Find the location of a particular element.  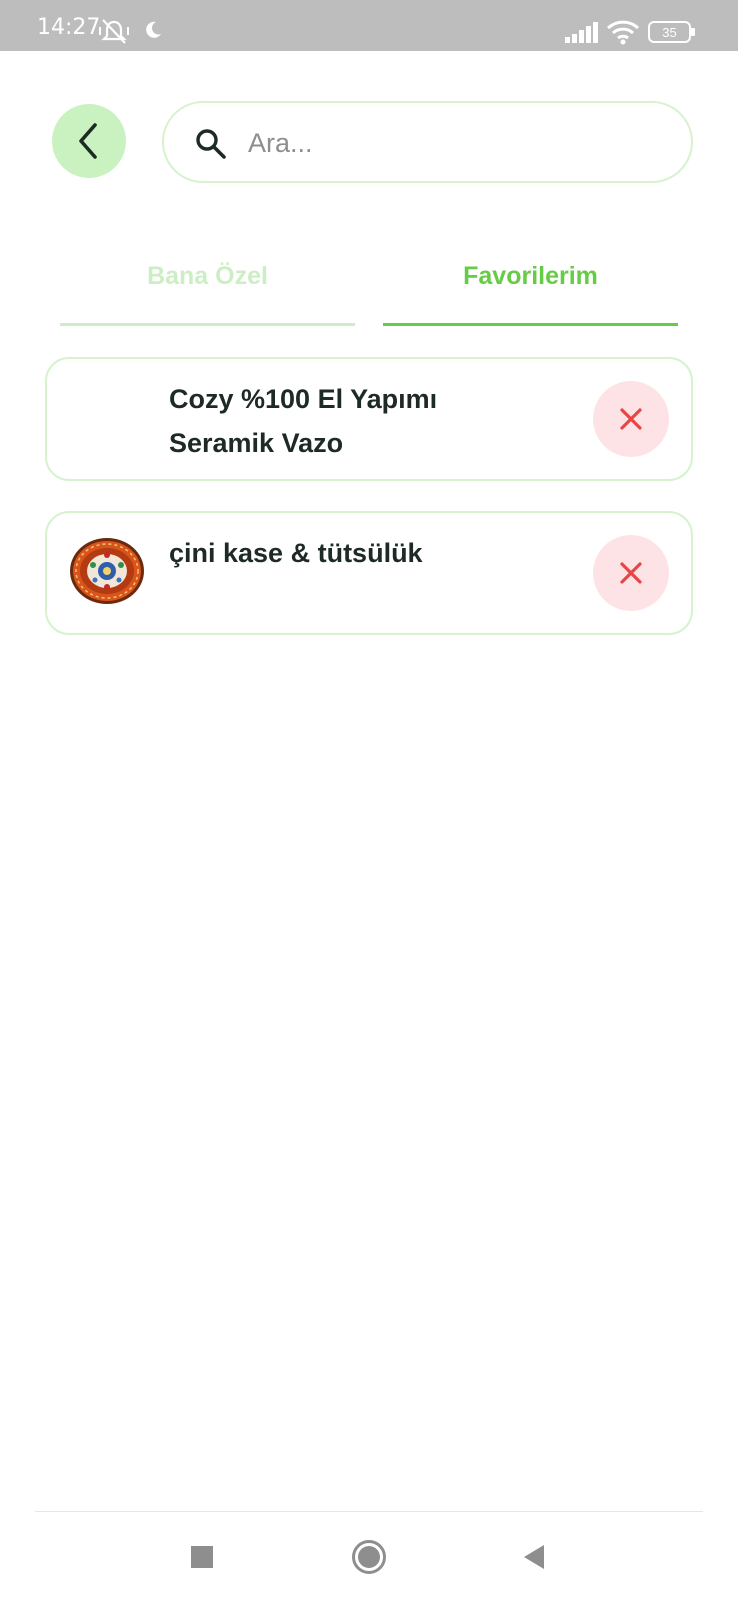

back-triangle-icon is located at coordinates (534, 1557).